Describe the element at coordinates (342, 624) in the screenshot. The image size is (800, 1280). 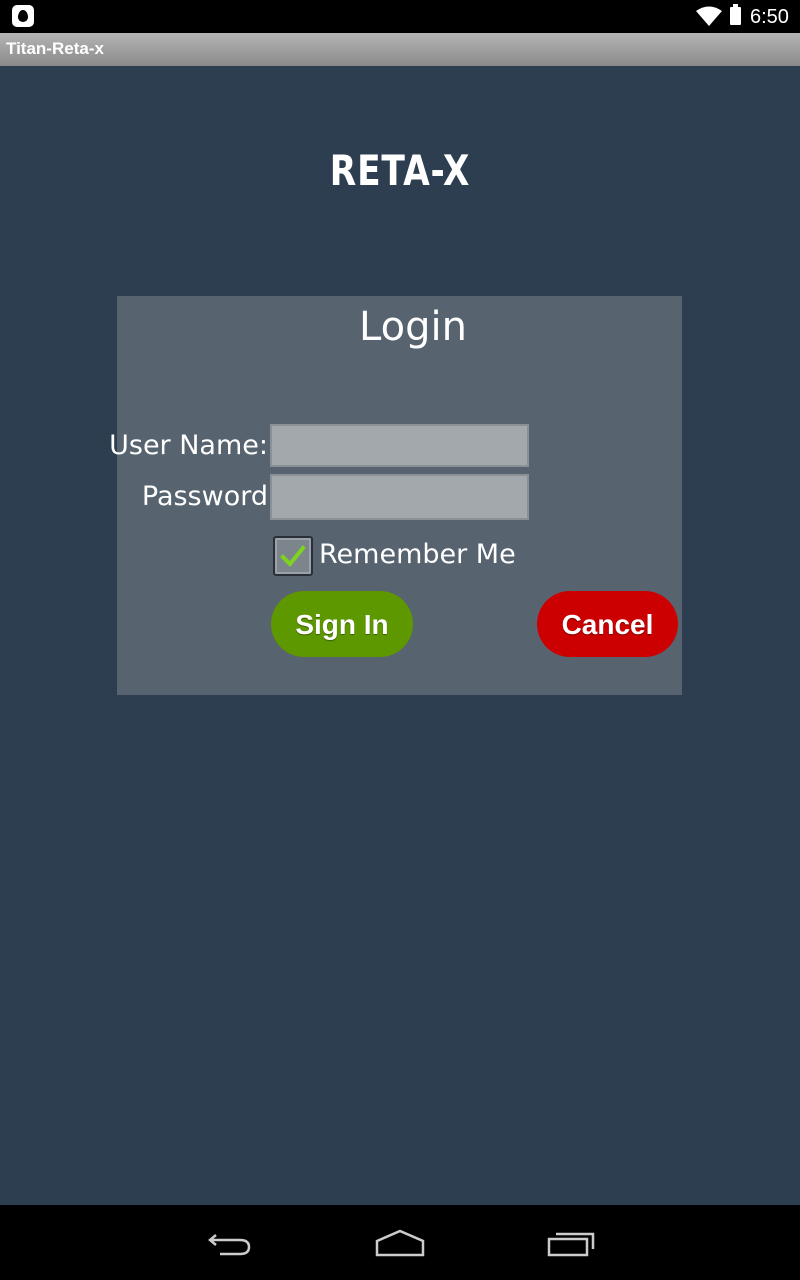
I see `sign-in-button: Sign In` at that location.